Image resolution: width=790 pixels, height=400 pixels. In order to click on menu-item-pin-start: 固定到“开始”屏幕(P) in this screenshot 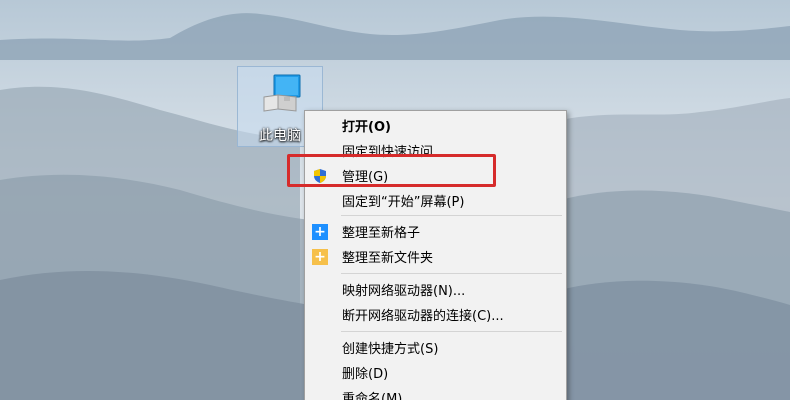, I will do `click(435, 200)`.